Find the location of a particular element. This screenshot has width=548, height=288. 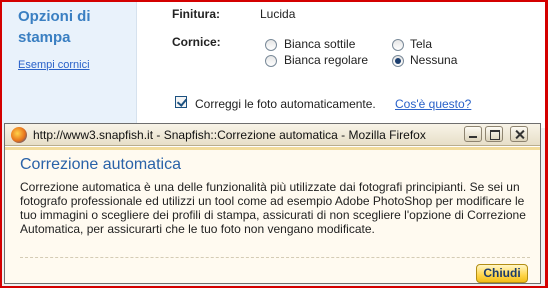

whats-this-link: Cos'è questo? is located at coordinates (433, 104).